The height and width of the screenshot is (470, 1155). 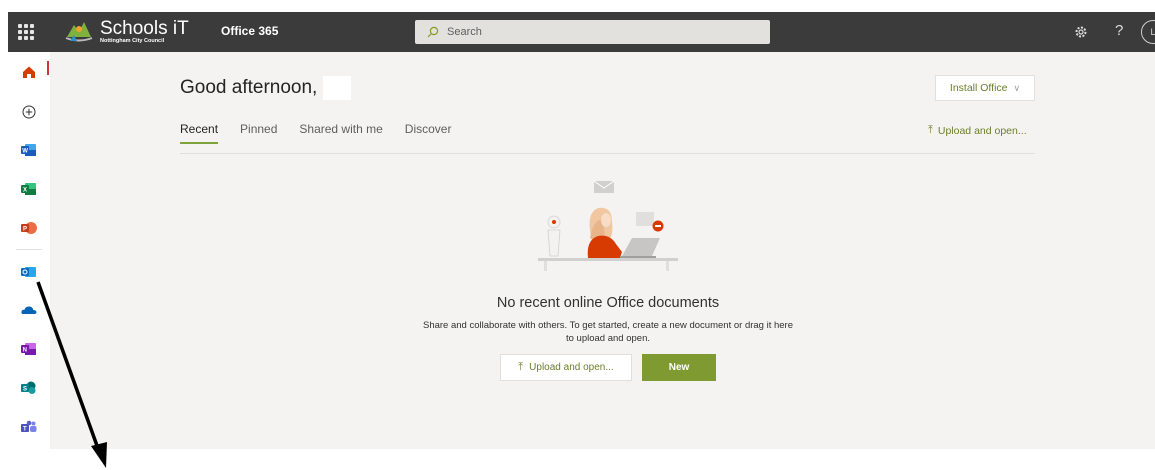 I want to click on rail-home, so click(x=29, y=72).